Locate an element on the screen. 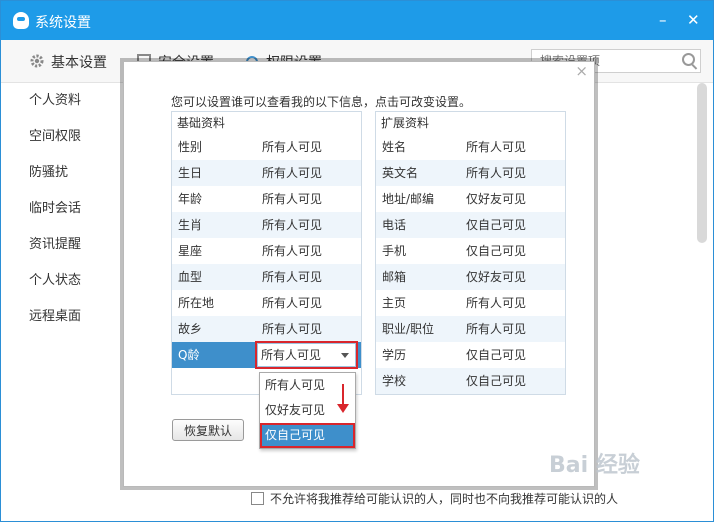  sidebar-item-remote-desktop: 远程桌面 is located at coordinates (61, 317).